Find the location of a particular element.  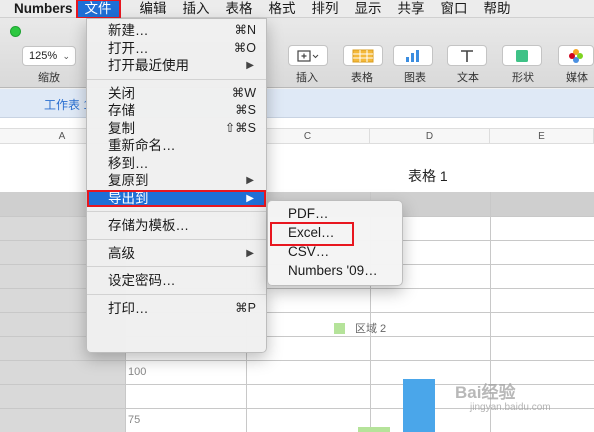

row-divider is located at coordinates (297, 360).